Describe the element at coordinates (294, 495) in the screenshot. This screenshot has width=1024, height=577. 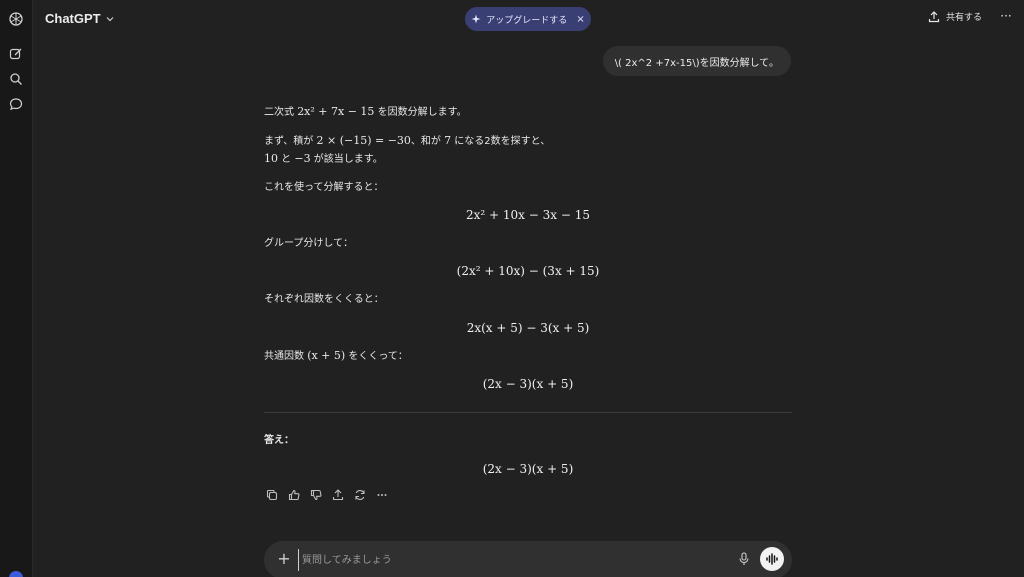
I see `thumbs-up-icon` at that location.